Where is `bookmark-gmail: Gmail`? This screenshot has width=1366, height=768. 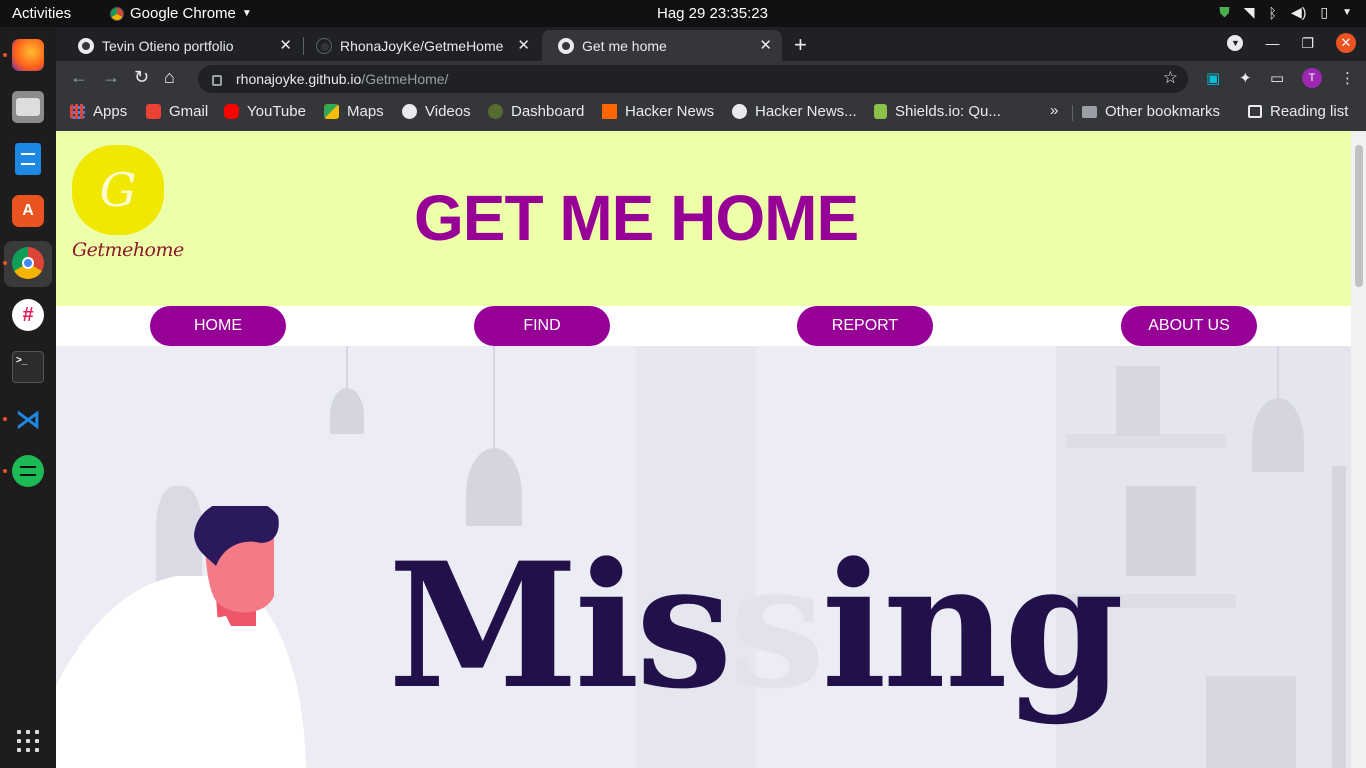
bookmark-gmail: Gmail is located at coordinates (177, 111).